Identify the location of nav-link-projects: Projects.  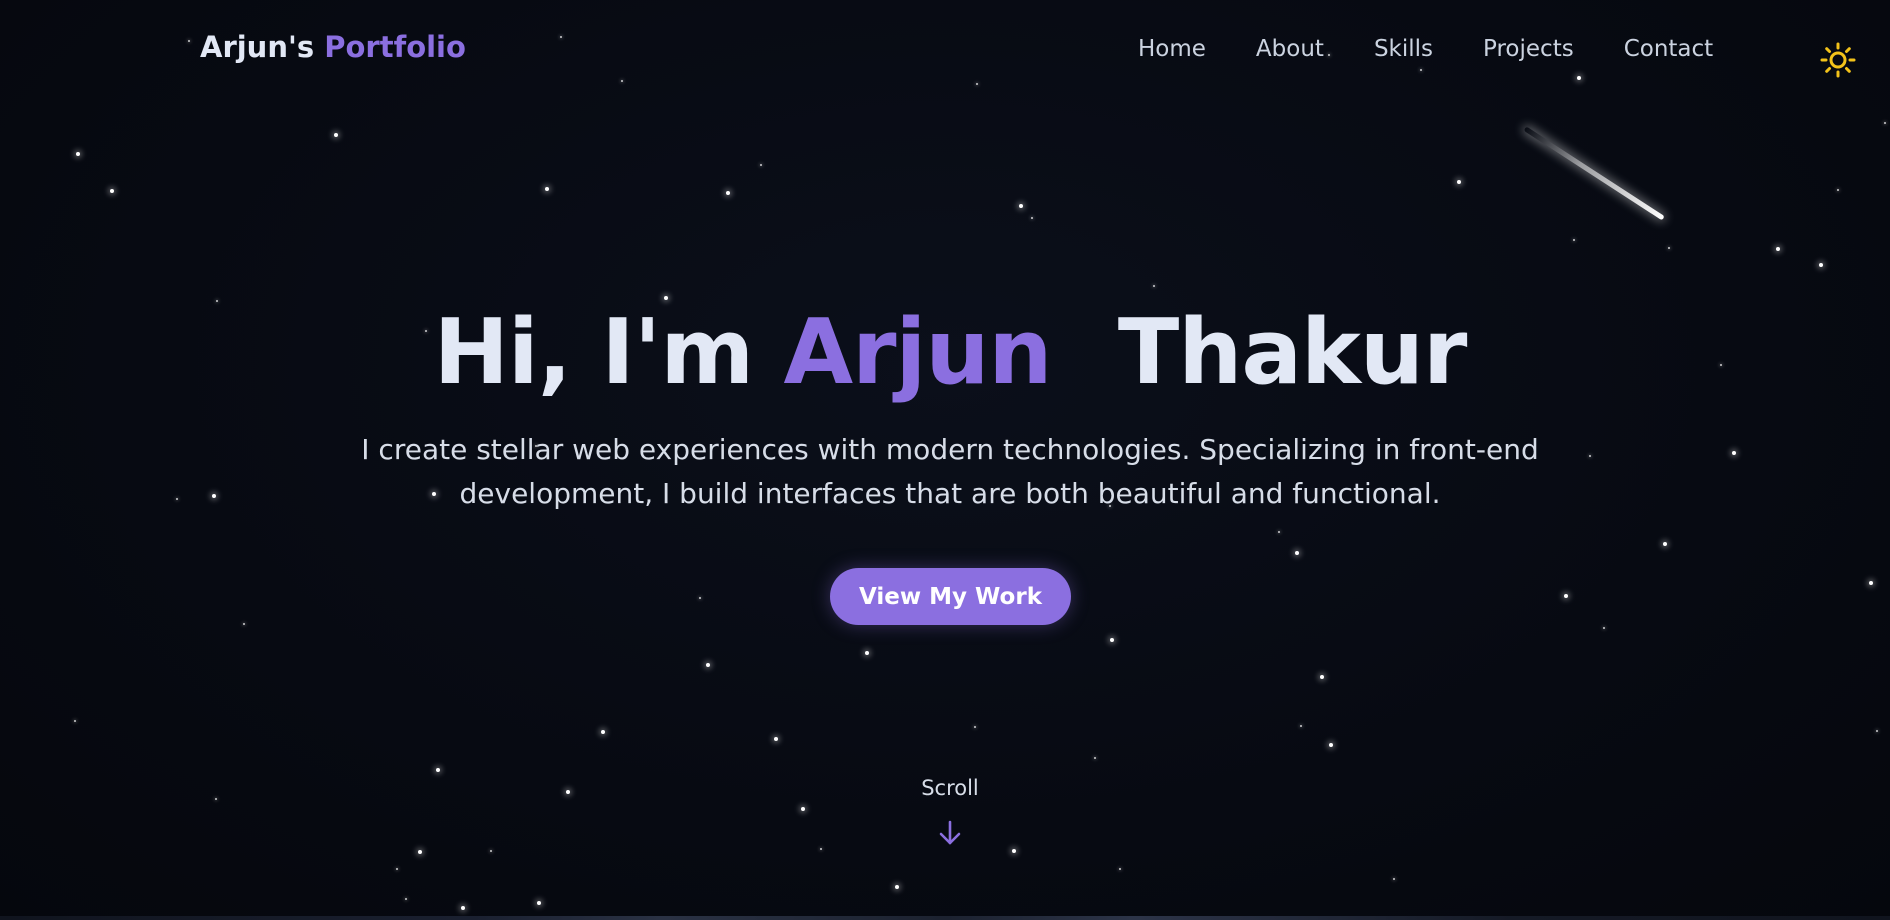
(1528, 49).